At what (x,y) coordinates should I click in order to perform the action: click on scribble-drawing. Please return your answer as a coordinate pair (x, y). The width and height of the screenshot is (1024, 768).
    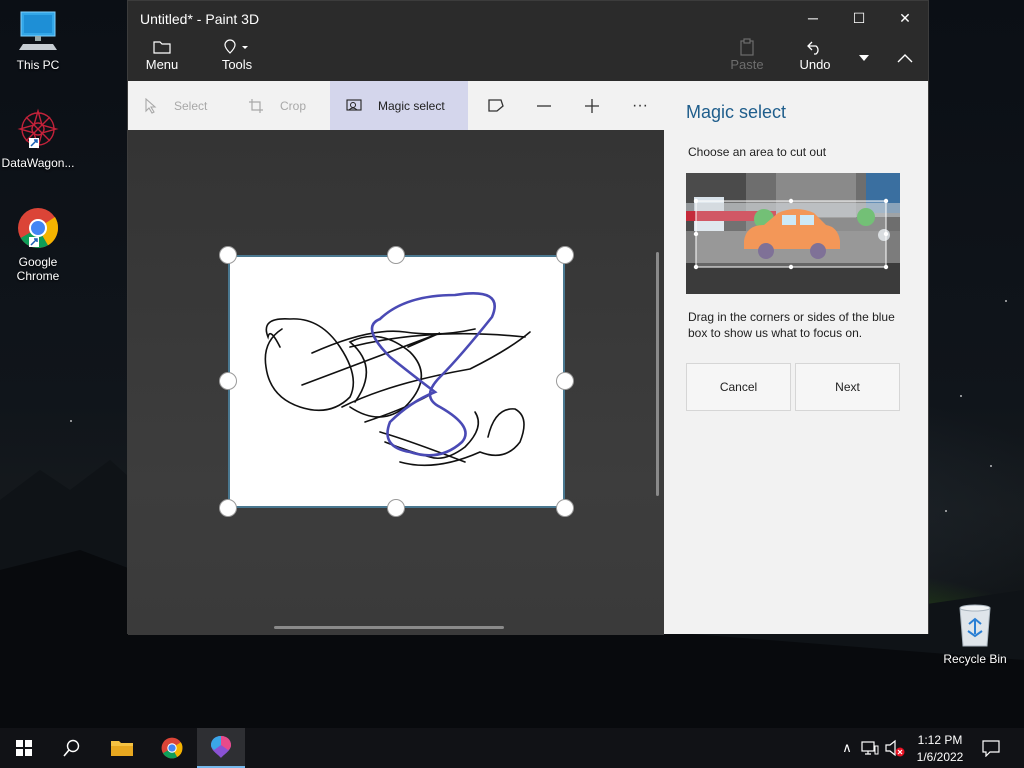
    Looking at the image, I should click on (397, 379).